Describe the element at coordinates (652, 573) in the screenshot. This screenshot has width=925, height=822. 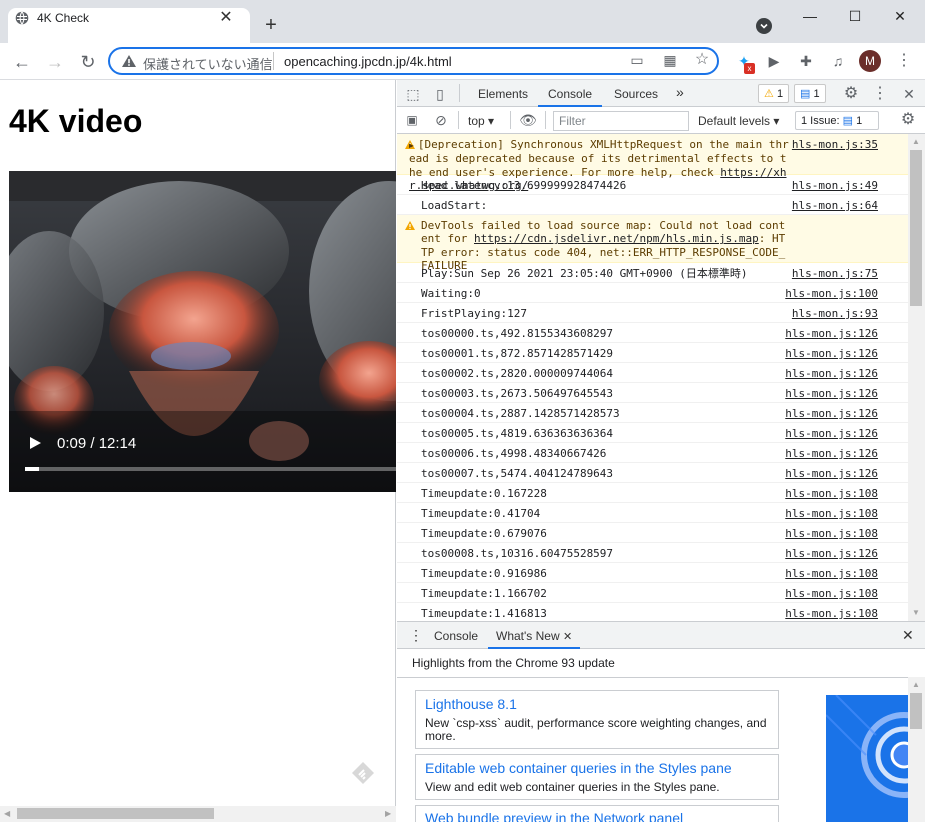
I see `console-log-row: Timeupdate:0.916986 hls-mon.js:108` at that location.